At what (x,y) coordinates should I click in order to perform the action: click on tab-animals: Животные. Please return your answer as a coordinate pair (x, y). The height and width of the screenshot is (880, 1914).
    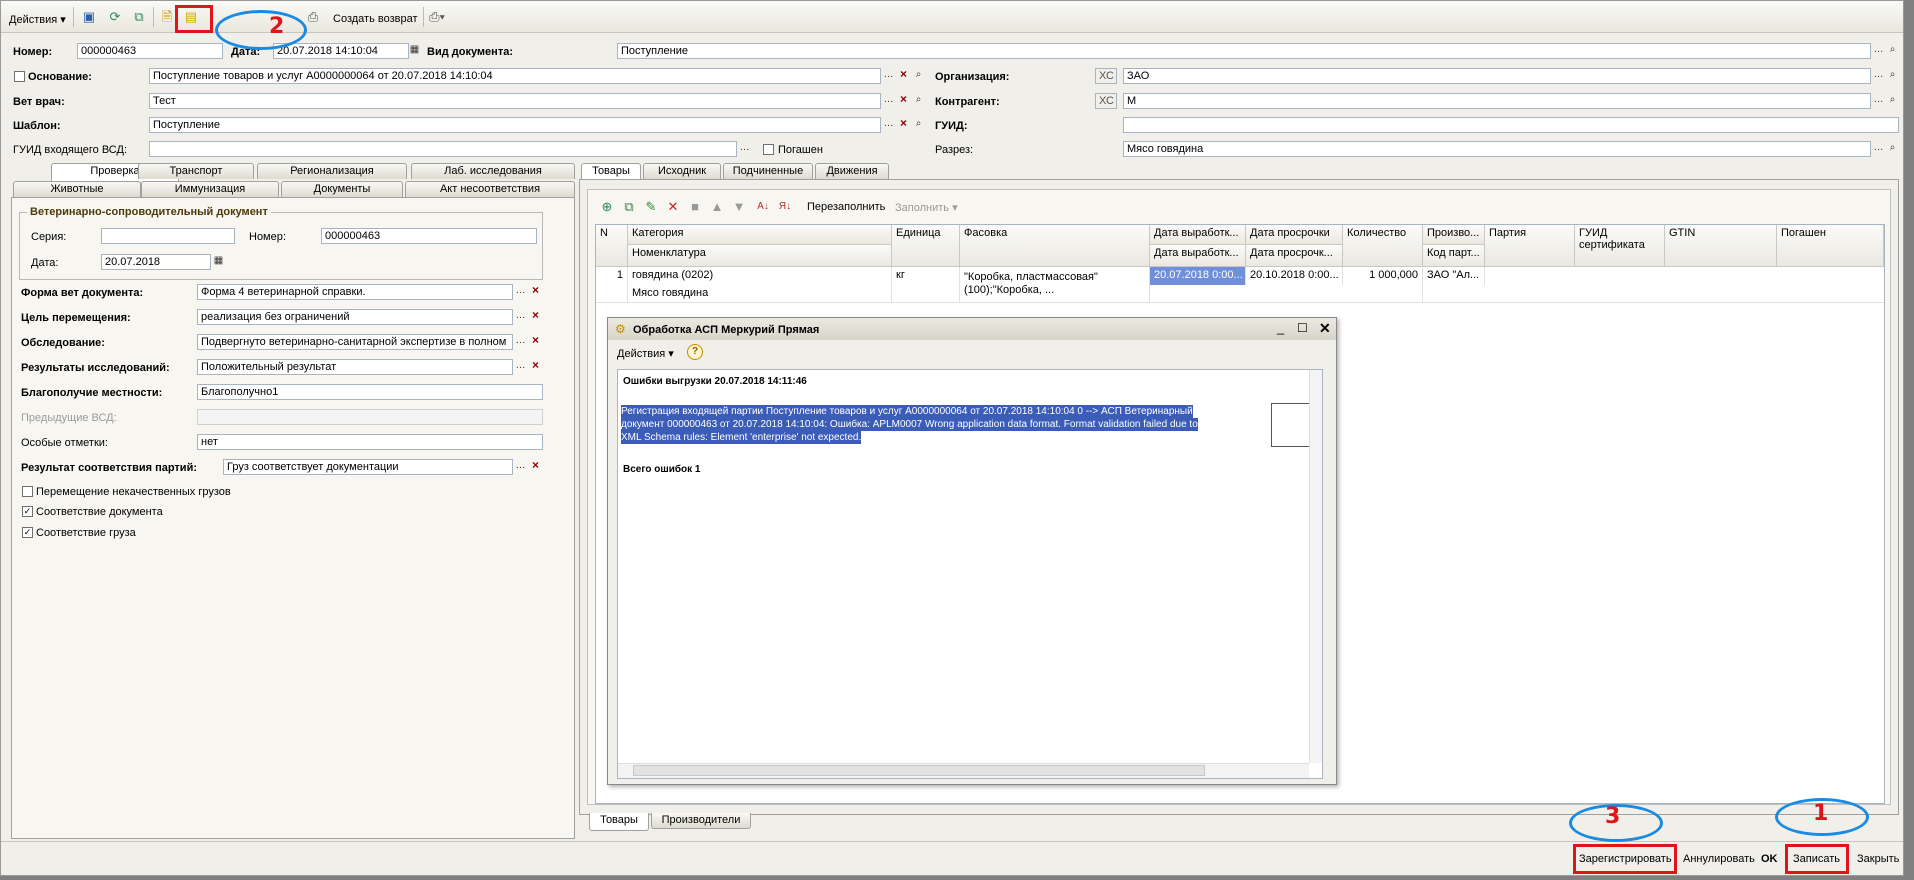
    Looking at the image, I should click on (77, 189).